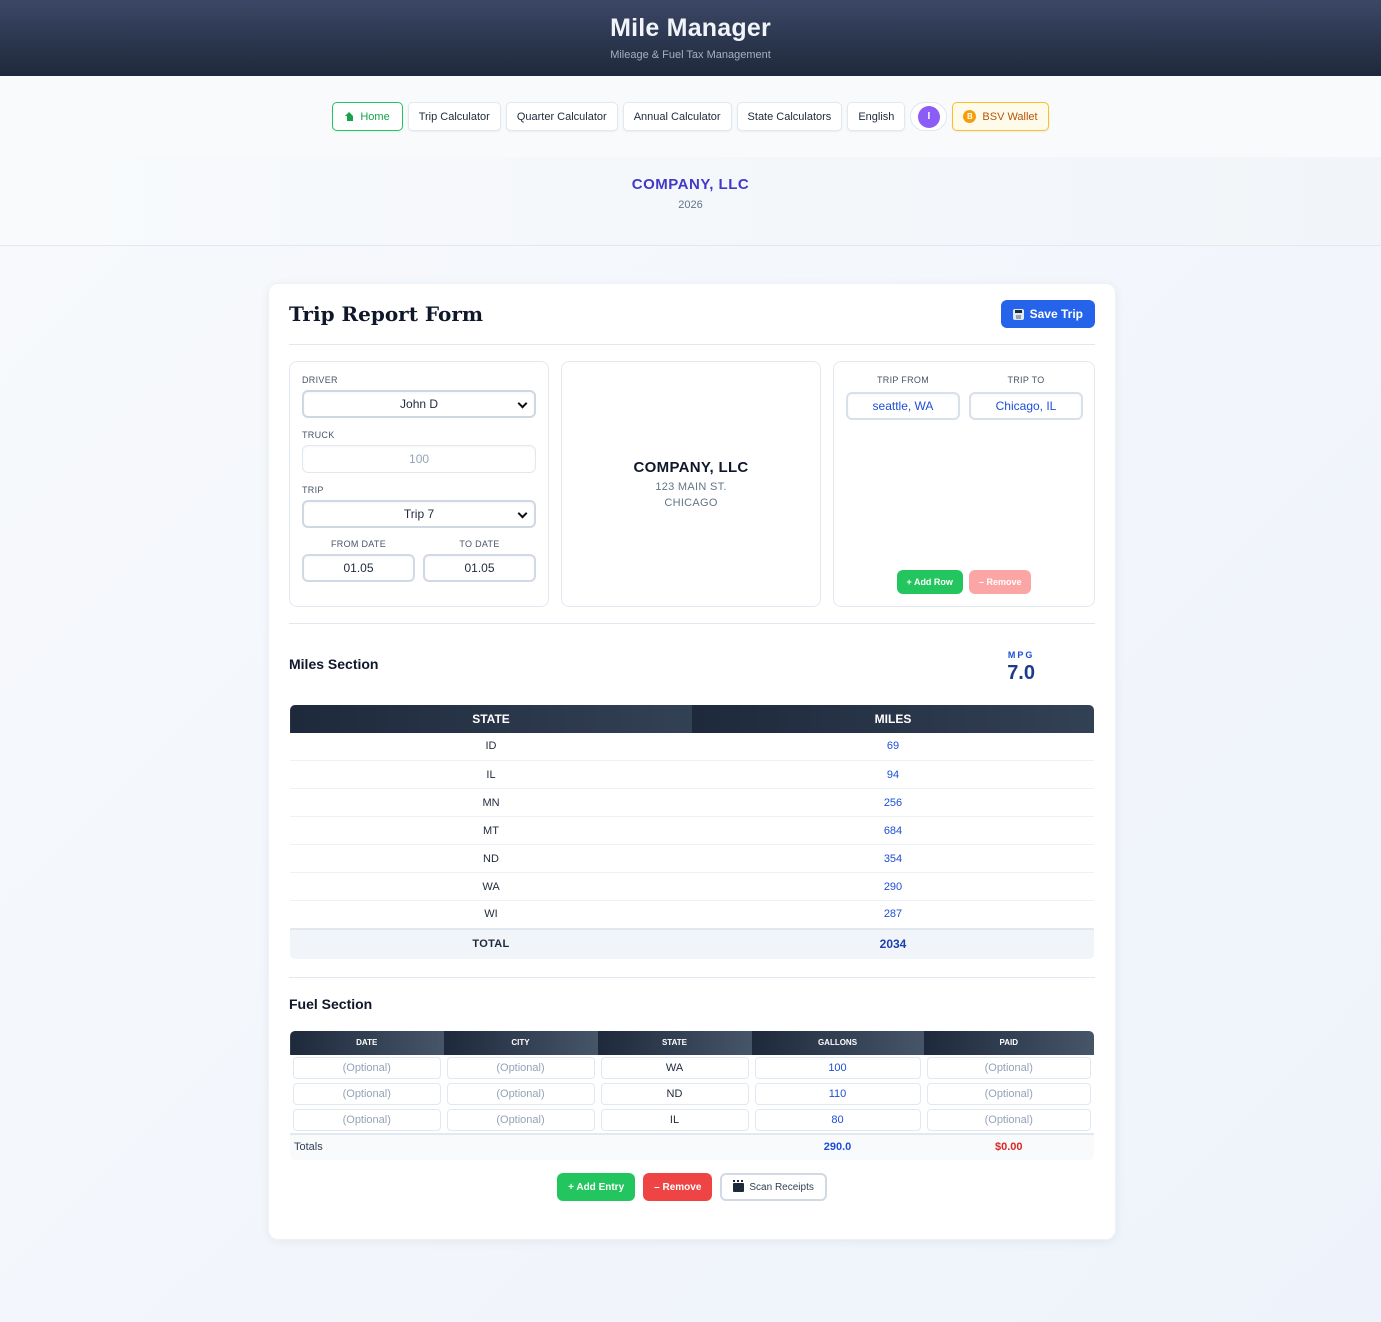 Image resolution: width=1381 pixels, height=1322 pixels. What do you see at coordinates (929, 582) in the screenshot?
I see `add-row-button: + Add Row` at bounding box center [929, 582].